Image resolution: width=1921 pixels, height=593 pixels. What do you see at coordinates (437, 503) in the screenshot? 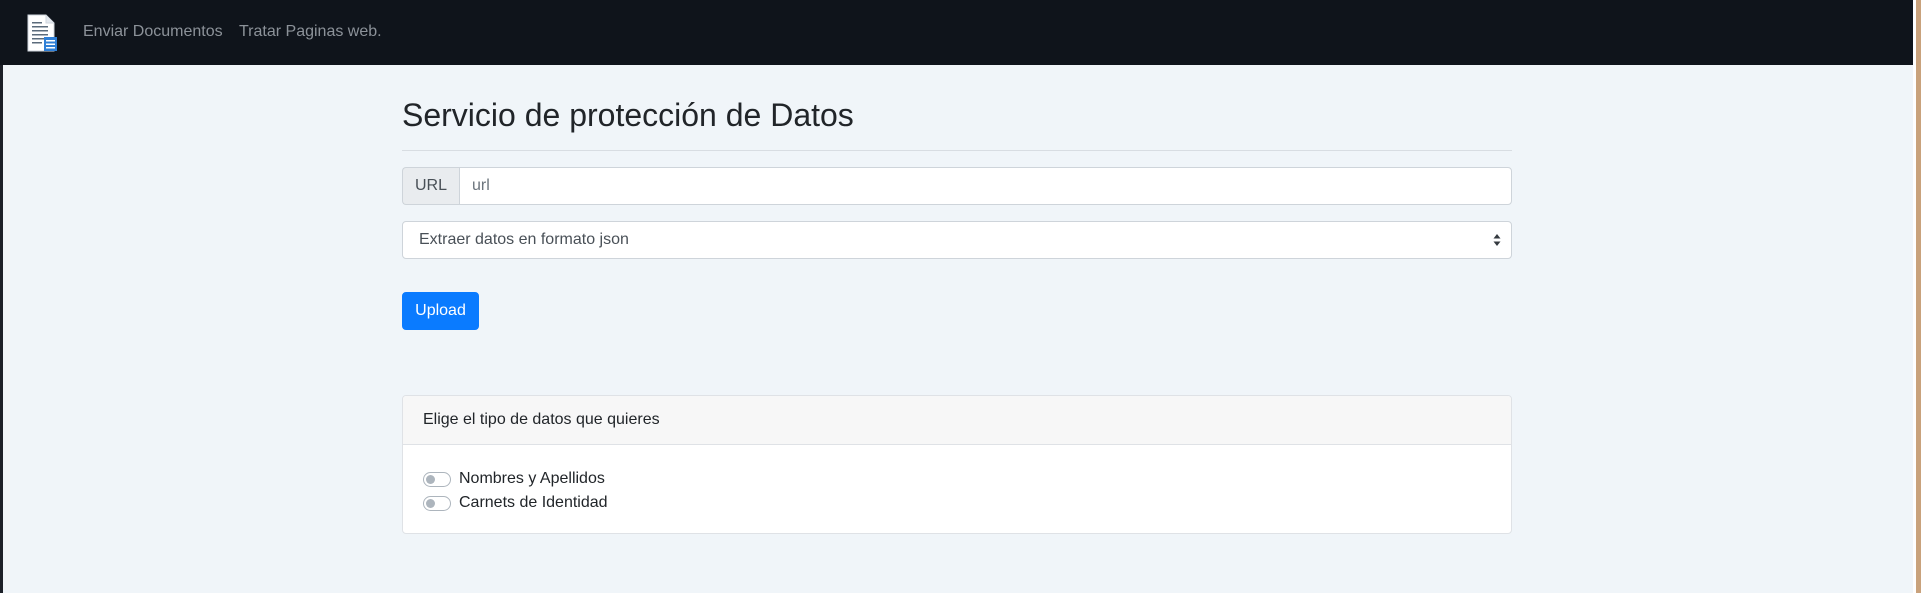
I see `toggle-switch-carnets-identidad` at bounding box center [437, 503].